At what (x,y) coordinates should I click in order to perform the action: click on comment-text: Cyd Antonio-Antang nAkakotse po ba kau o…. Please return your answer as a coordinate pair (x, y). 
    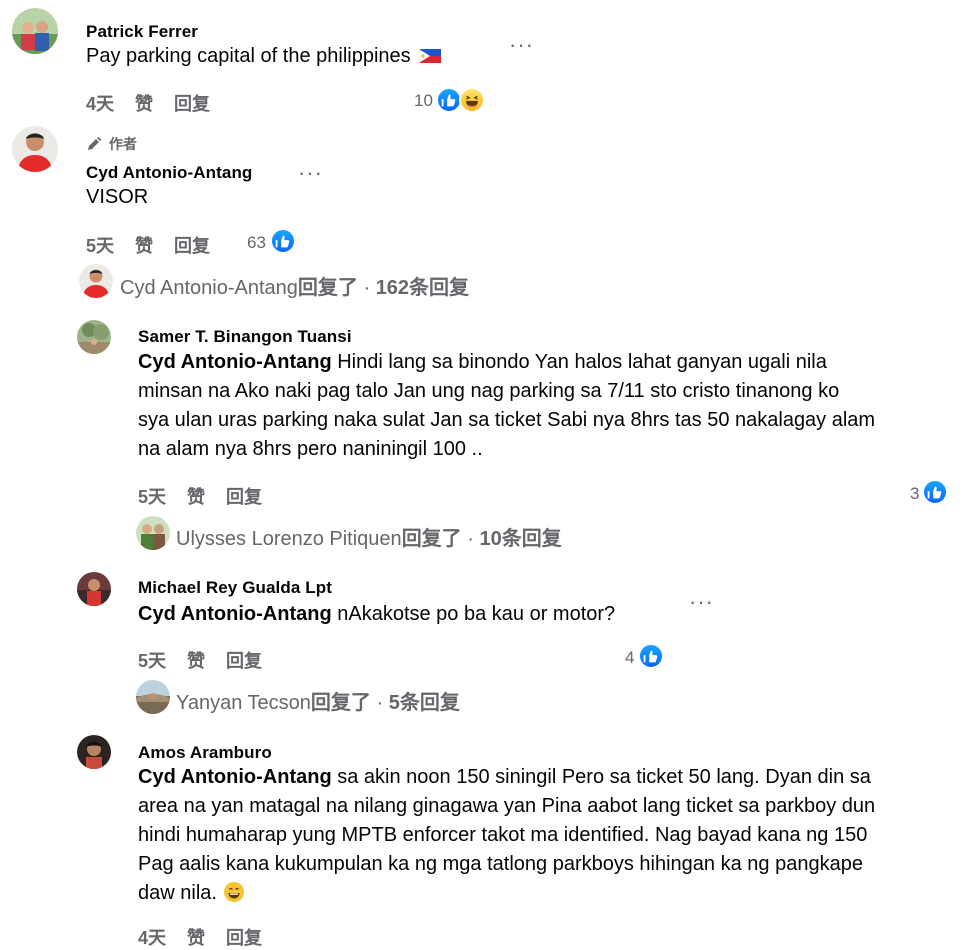
    Looking at the image, I should click on (376, 614).